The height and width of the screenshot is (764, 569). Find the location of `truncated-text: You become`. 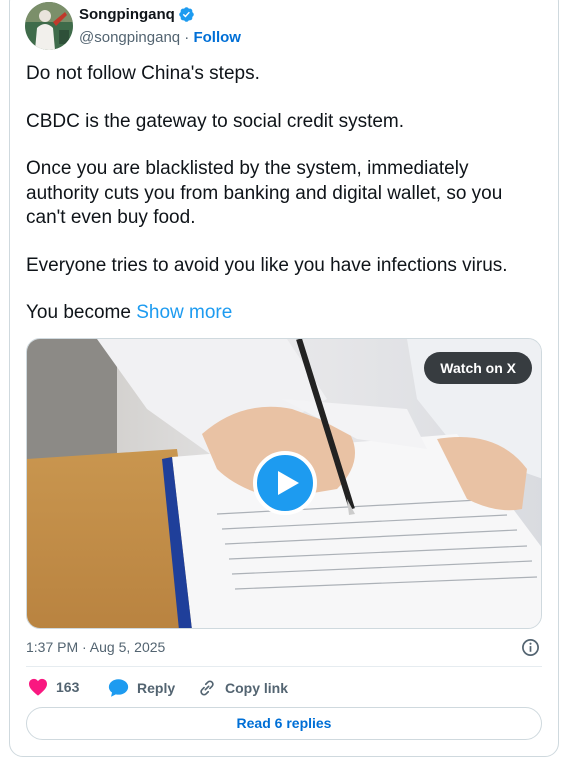

truncated-text: You become is located at coordinates (81, 312).